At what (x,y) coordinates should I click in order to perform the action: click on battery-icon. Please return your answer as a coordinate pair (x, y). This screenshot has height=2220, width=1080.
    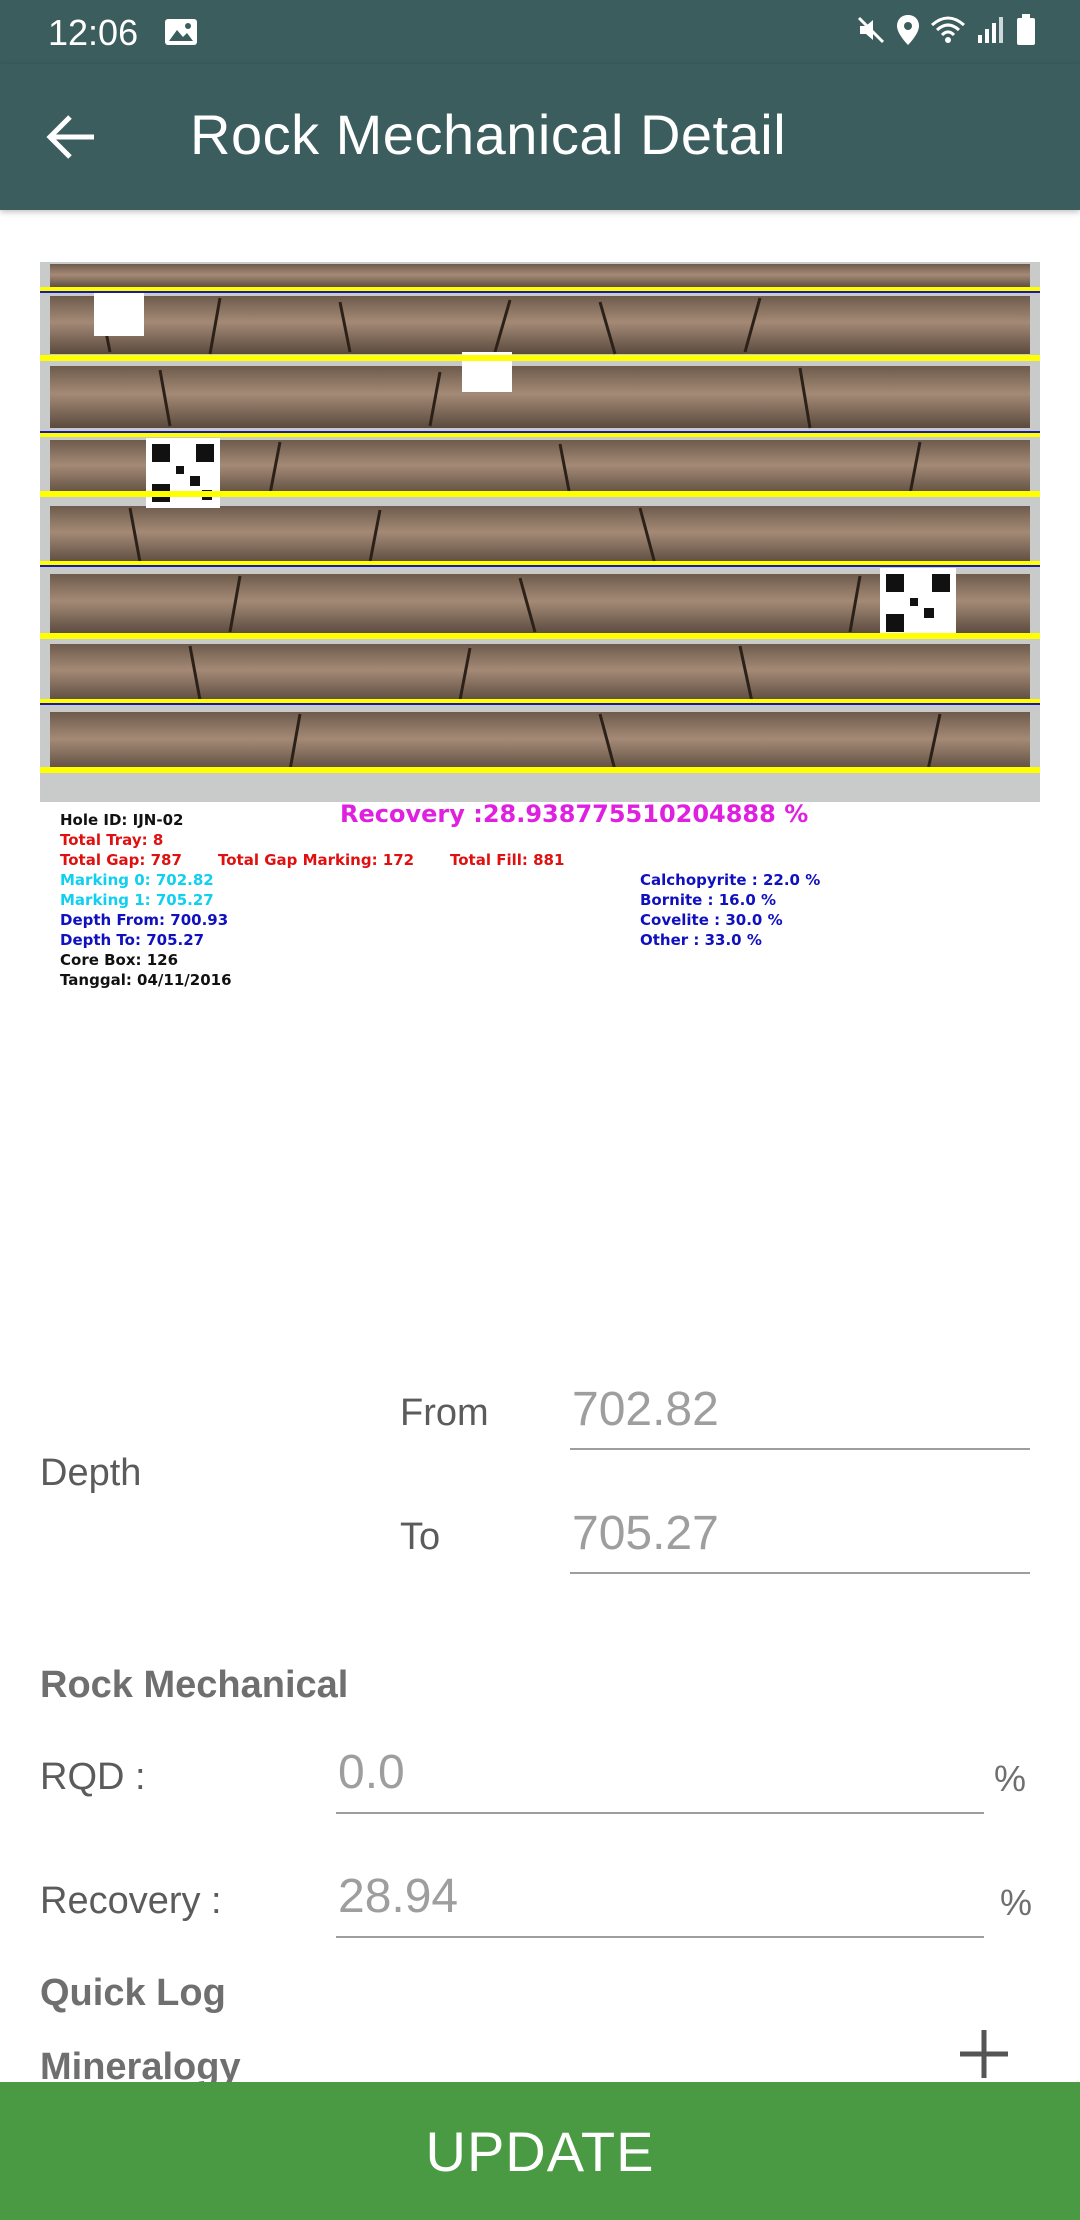
    Looking at the image, I should click on (1026, 32).